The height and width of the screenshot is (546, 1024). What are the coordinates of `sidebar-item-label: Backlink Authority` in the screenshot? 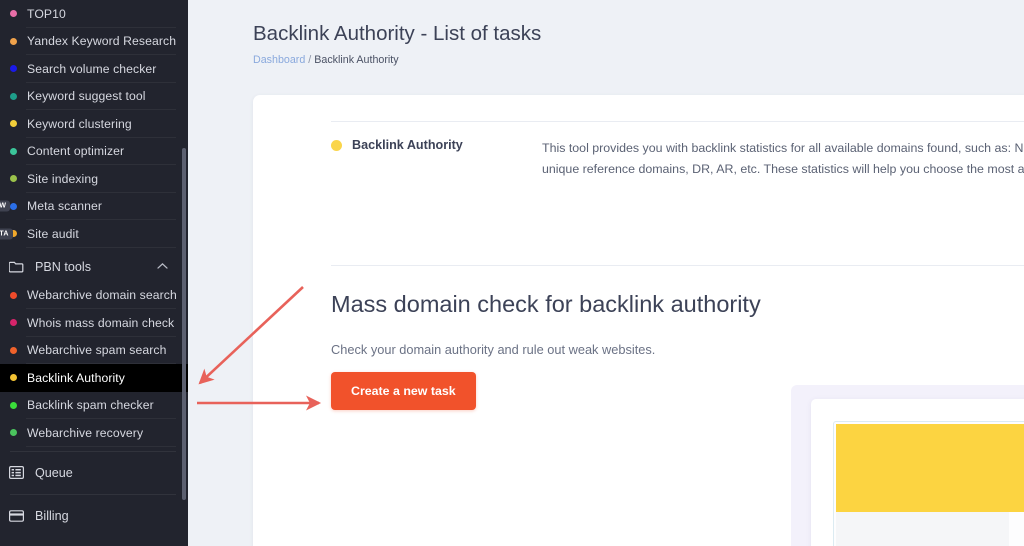 It's located at (76, 377).